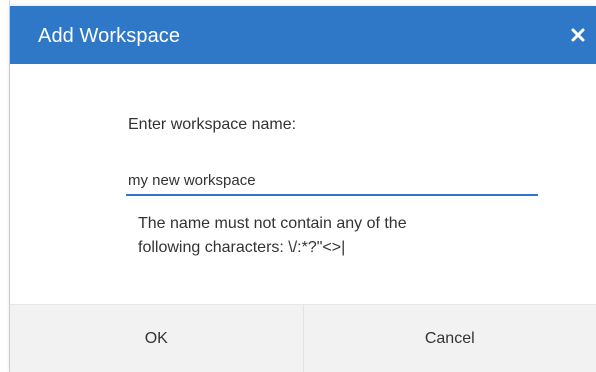  I want to click on background-window-edge, so click(5, 186).